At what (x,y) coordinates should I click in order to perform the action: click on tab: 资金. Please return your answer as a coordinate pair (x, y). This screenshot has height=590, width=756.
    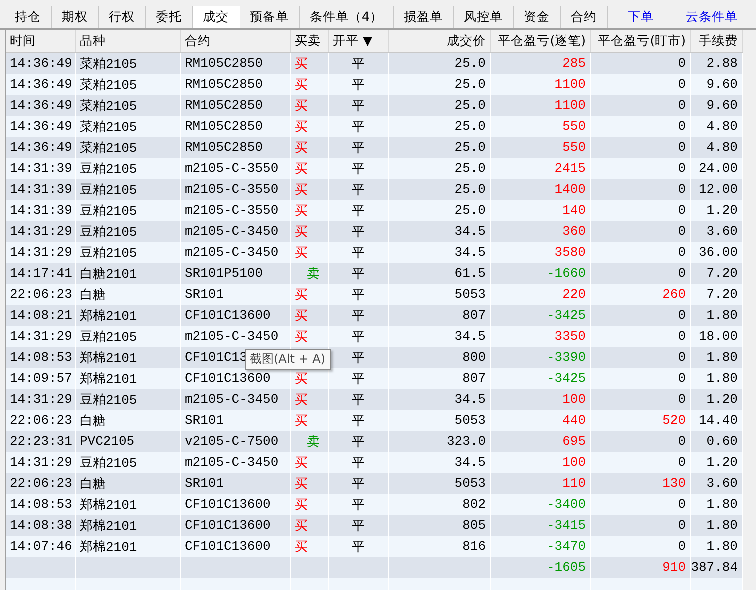
    Looking at the image, I should click on (537, 17).